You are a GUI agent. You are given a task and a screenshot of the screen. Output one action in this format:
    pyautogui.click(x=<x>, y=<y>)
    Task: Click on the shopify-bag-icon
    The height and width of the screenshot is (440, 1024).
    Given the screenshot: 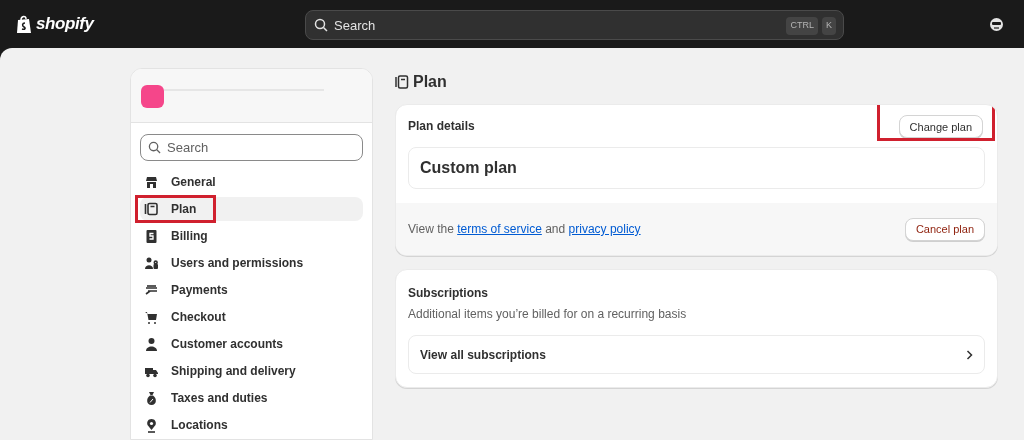 What is the action you would take?
    pyautogui.click(x=24, y=24)
    